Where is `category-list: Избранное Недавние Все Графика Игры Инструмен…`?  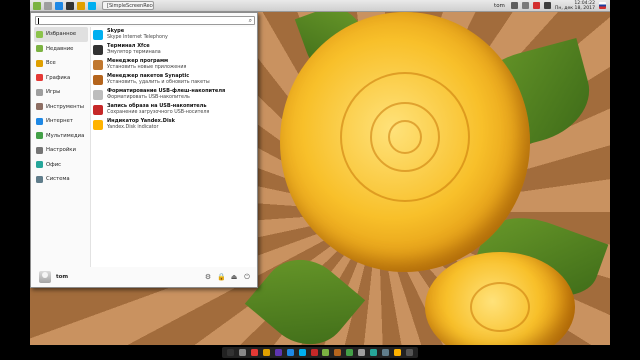
category-list: Избранное Недавние Все Графика Игры Инструмен… is located at coordinates (61, 107).